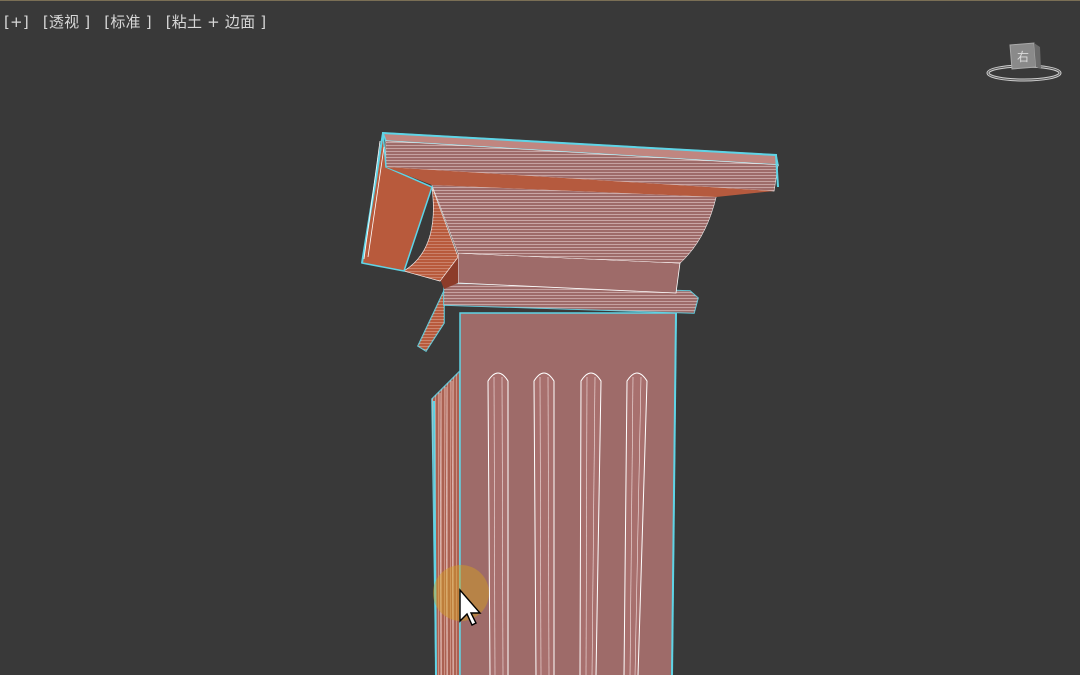  I want to click on viewcube-face-label: 右, so click(1023, 56).